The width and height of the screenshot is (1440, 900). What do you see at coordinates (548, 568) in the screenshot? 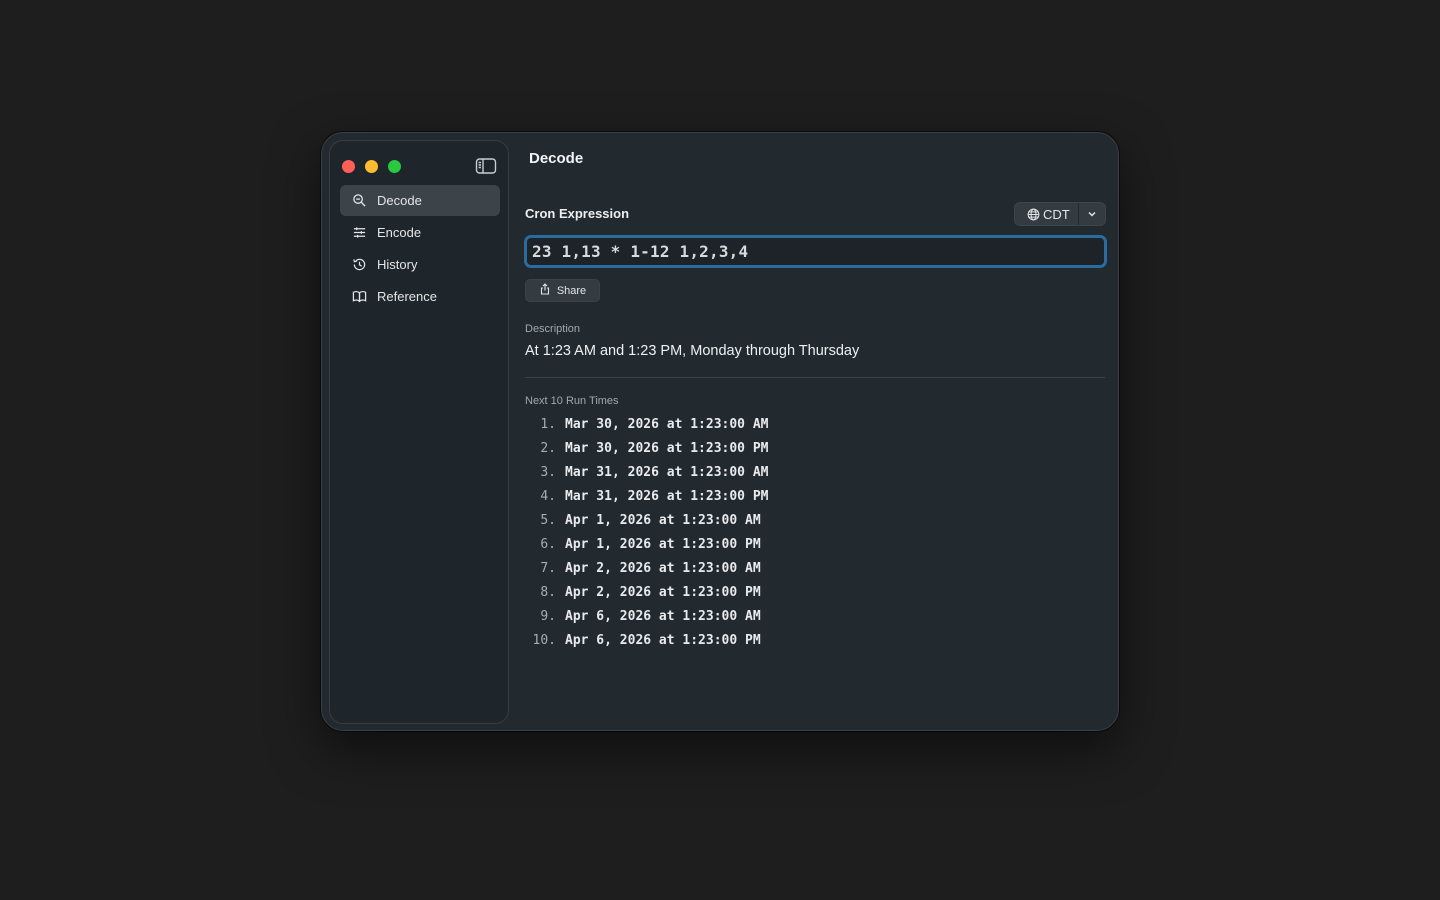
I see `run-number: 7.` at bounding box center [548, 568].